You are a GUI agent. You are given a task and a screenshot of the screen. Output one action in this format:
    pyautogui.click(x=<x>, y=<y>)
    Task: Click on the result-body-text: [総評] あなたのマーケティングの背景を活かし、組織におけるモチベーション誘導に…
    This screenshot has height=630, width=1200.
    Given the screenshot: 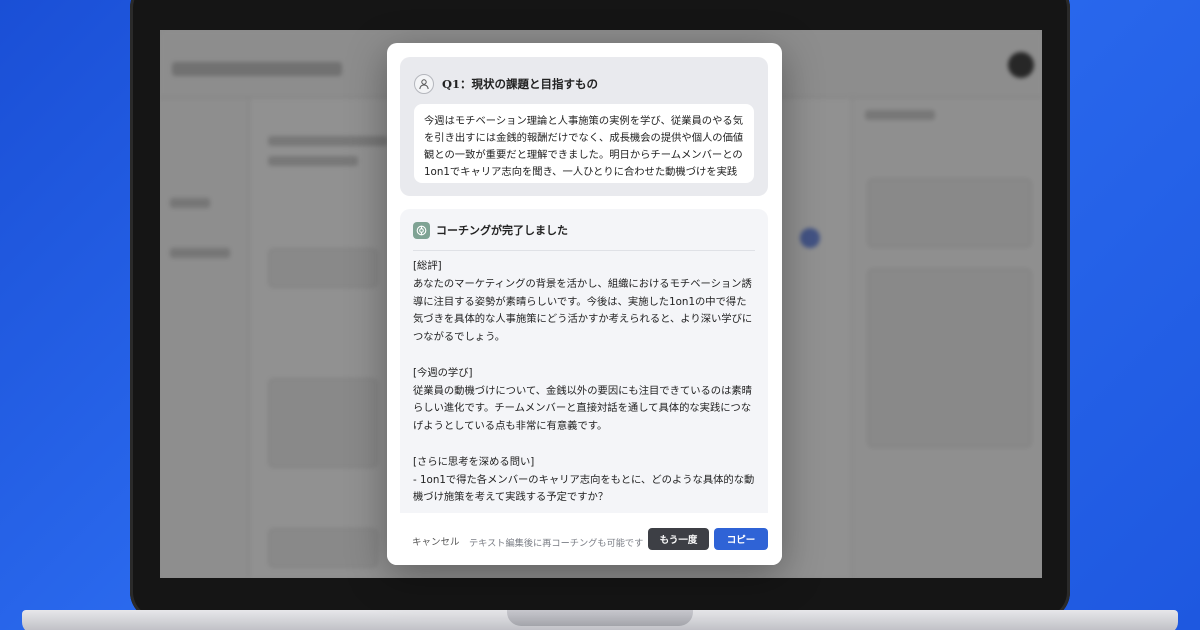 What is the action you would take?
    pyautogui.click(x=584, y=382)
    